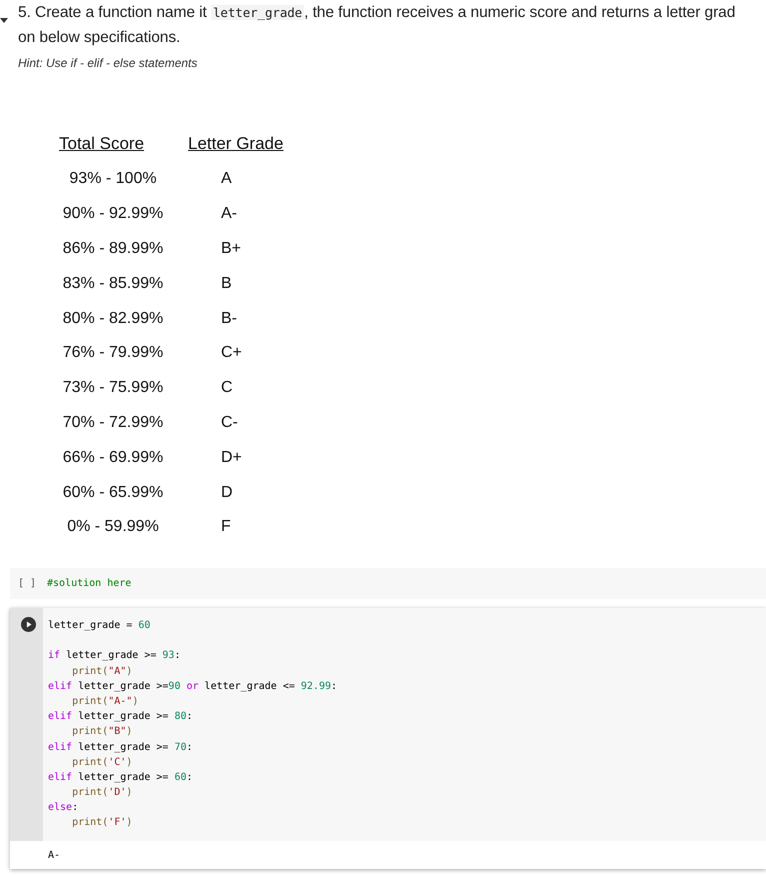 The height and width of the screenshot is (875, 766). Describe the element at coordinates (231, 353) in the screenshot. I see `grade-cell-text: C+` at that location.